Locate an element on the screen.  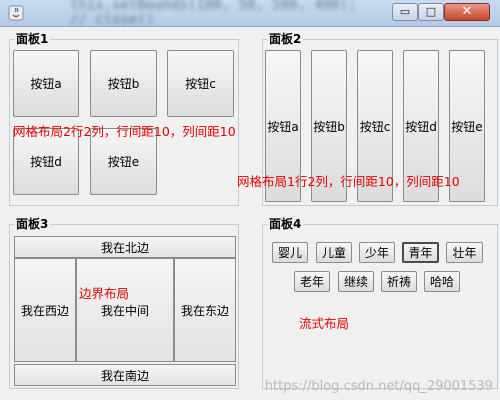
east-button: 我在东边 is located at coordinates (205, 310).